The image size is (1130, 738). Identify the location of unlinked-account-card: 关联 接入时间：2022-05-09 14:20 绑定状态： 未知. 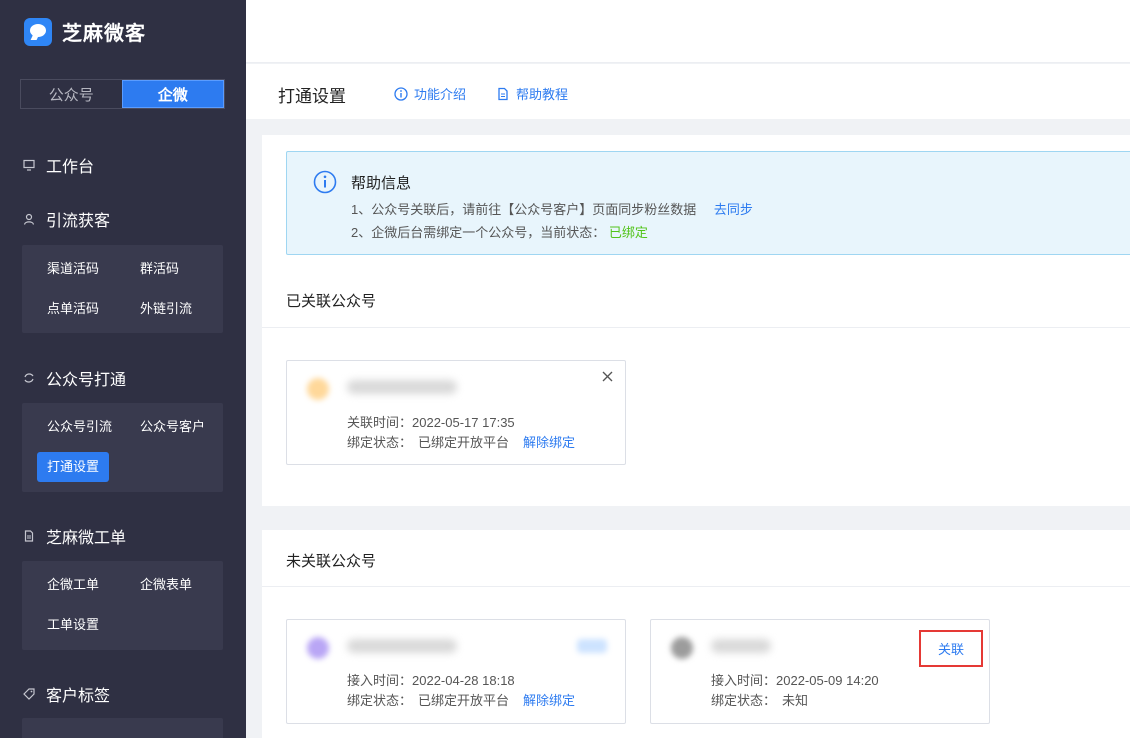
(820, 671).